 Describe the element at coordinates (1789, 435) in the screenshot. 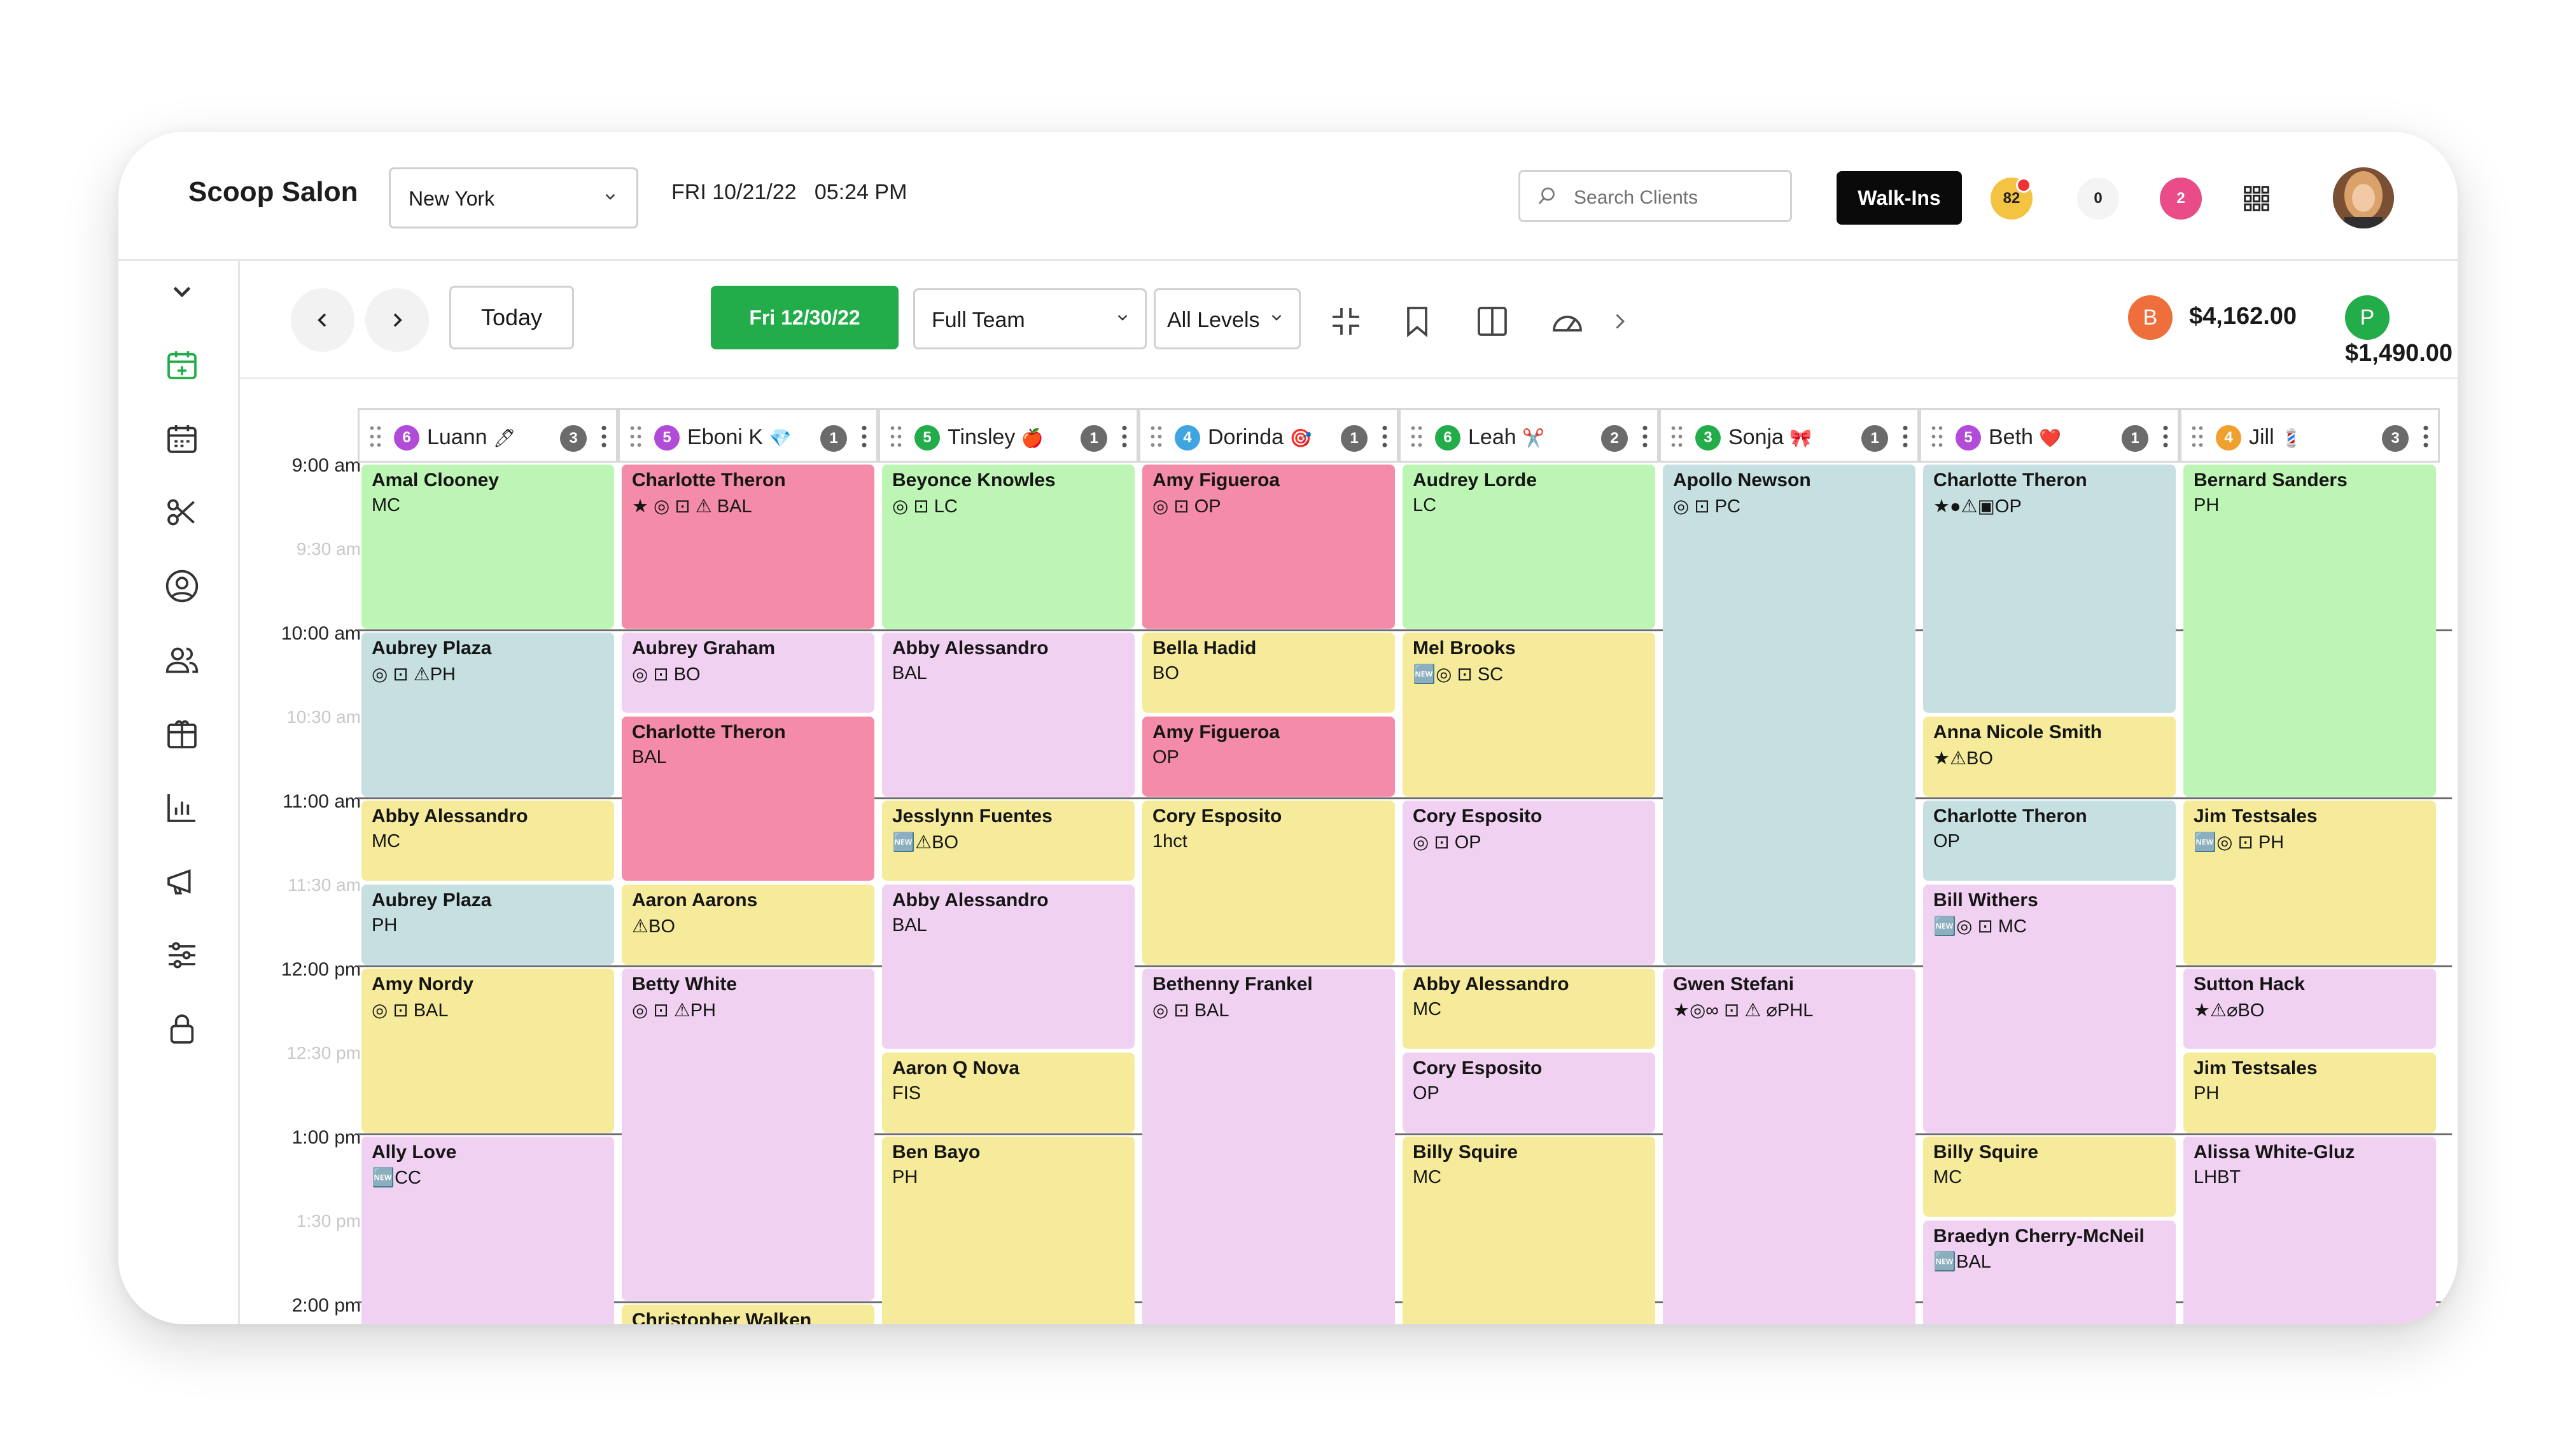

I see `staff-column-header: 3 Sonja 🎀 1` at that location.